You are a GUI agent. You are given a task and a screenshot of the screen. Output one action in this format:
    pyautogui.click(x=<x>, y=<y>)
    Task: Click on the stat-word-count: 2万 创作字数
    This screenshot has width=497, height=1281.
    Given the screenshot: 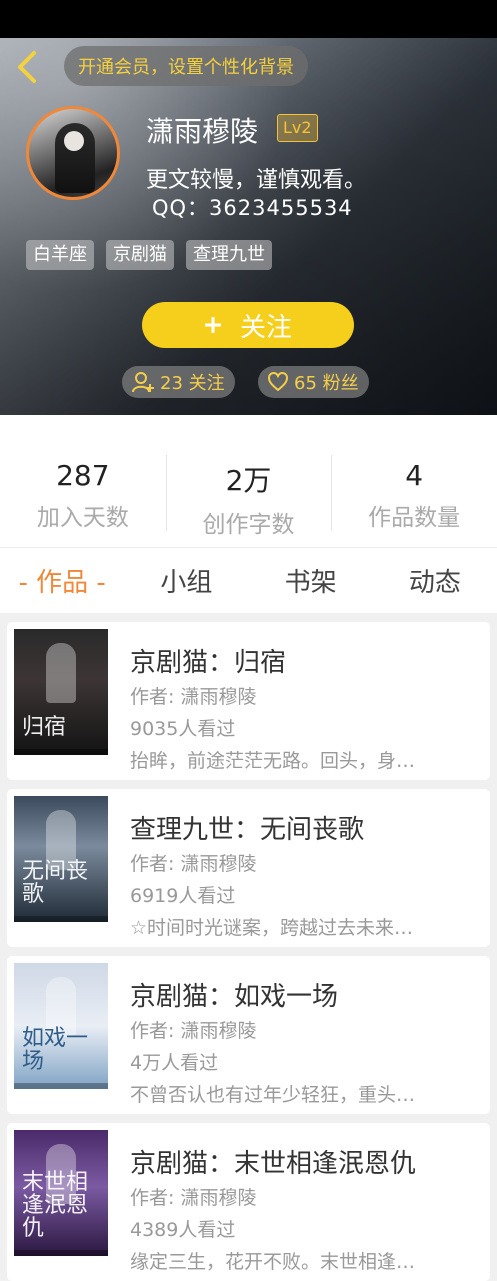 What is the action you would take?
    pyautogui.click(x=248, y=481)
    